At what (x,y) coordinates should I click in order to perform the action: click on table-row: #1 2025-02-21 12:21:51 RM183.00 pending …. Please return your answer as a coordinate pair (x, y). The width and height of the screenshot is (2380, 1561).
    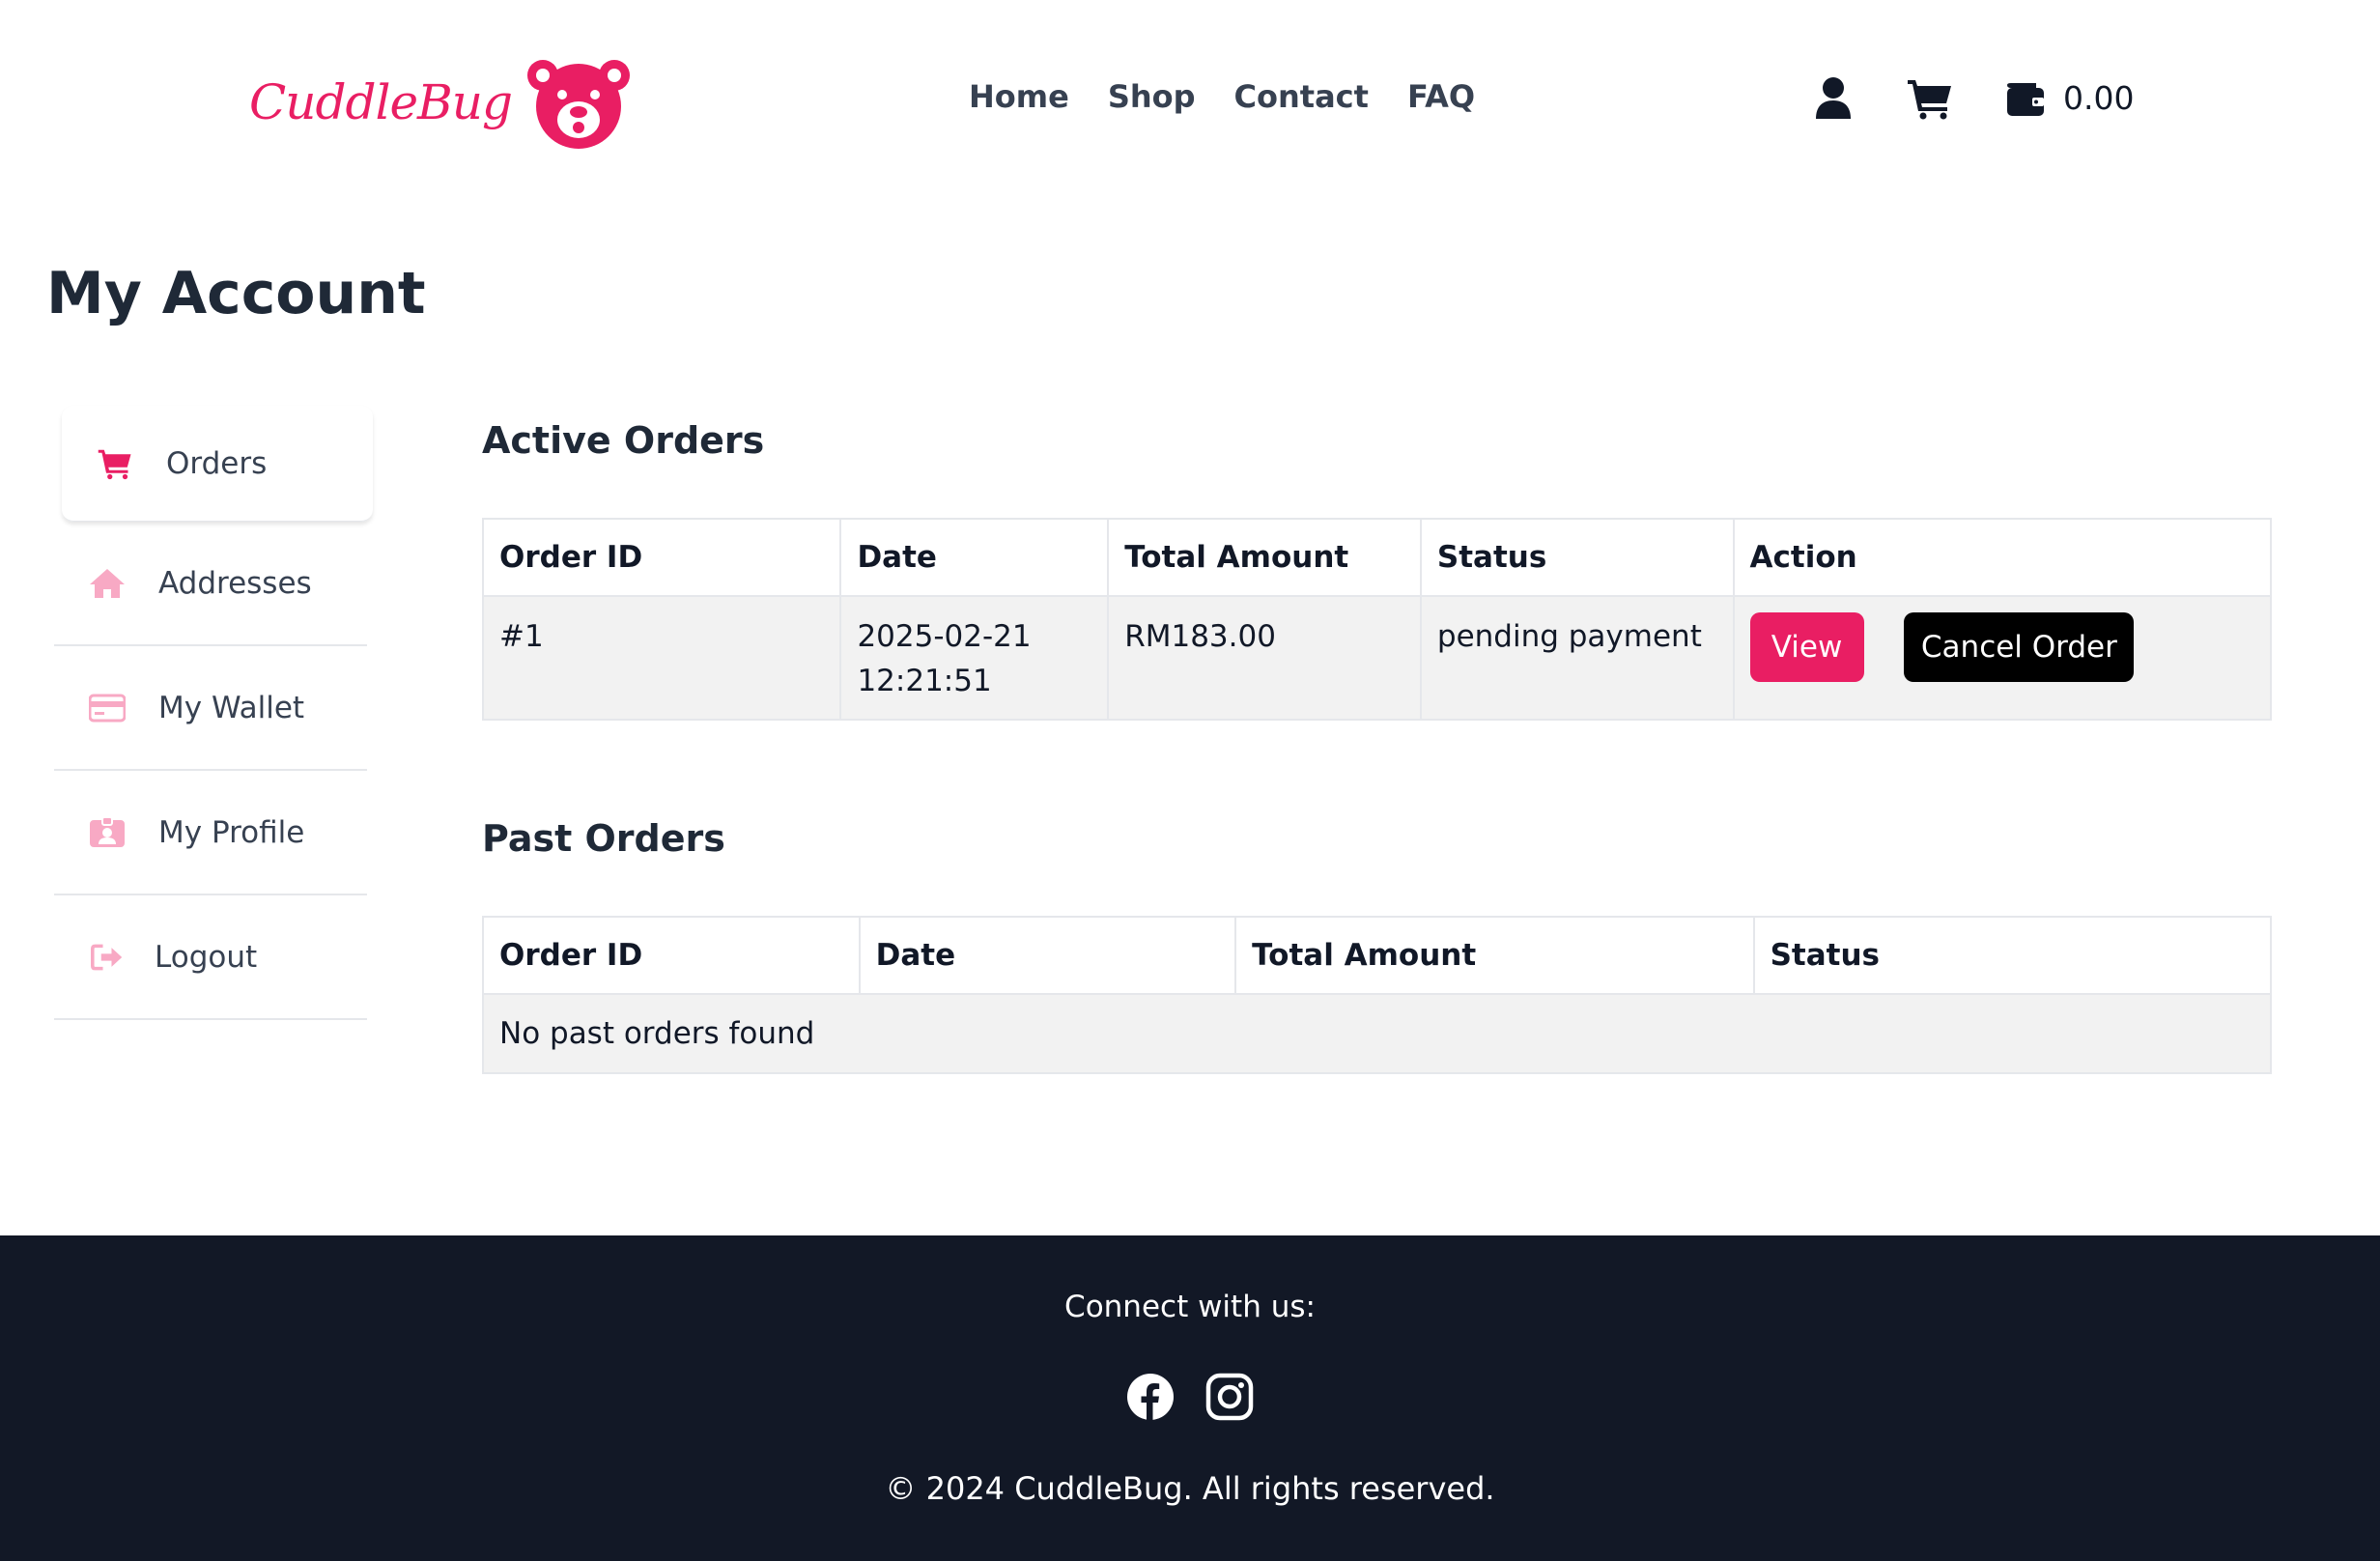
    Looking at the image, I should click on (1377, 658).